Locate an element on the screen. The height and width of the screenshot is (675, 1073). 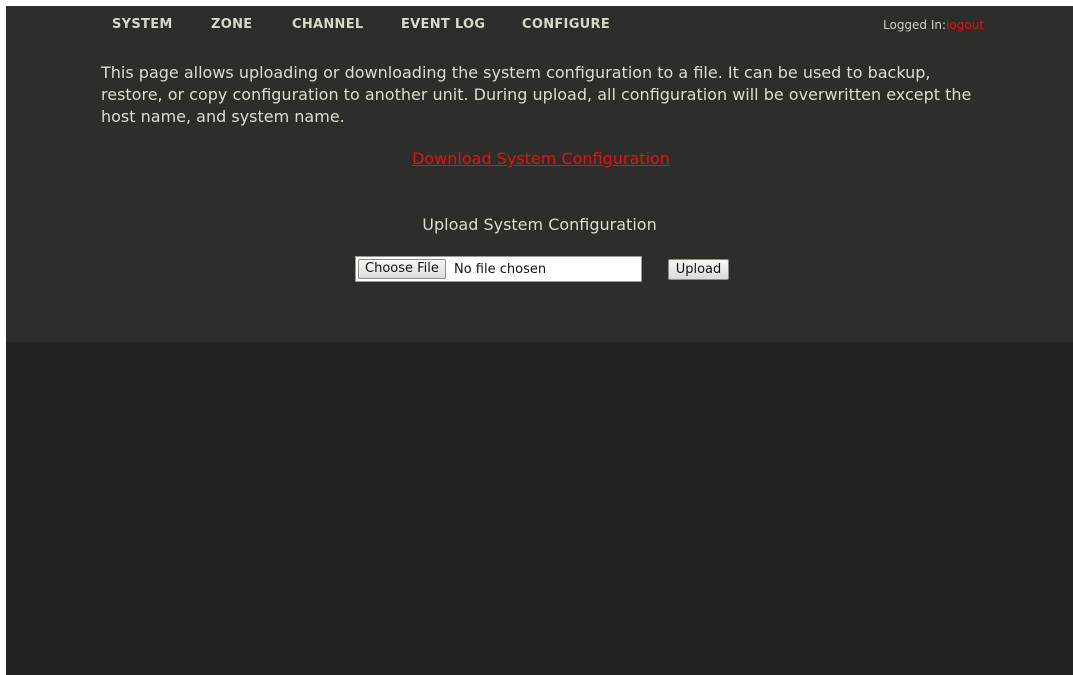
config-file-input: Choose File No file chosen is located at coordinates (498, 269).